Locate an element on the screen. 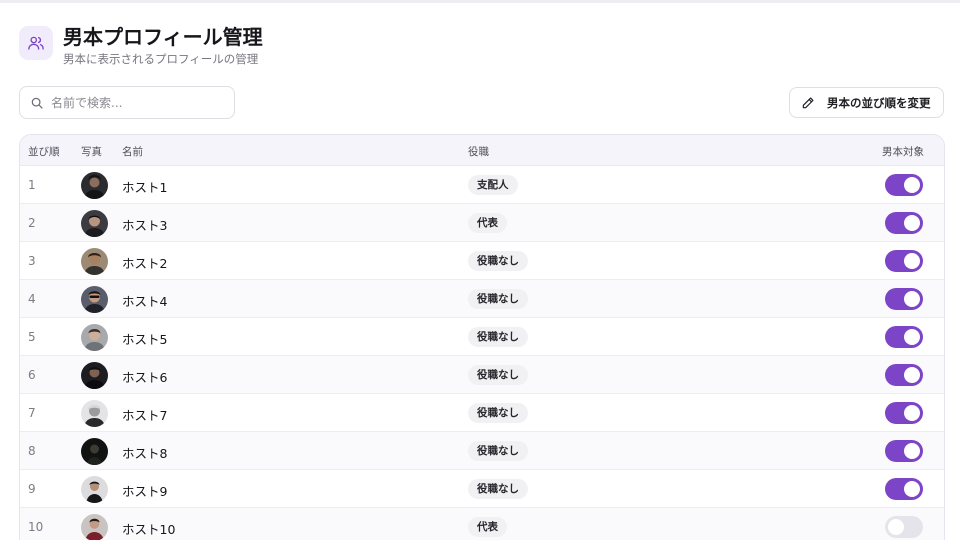  table-row: 5 ホスト5 役職なし is located at coordinates (482, 337).